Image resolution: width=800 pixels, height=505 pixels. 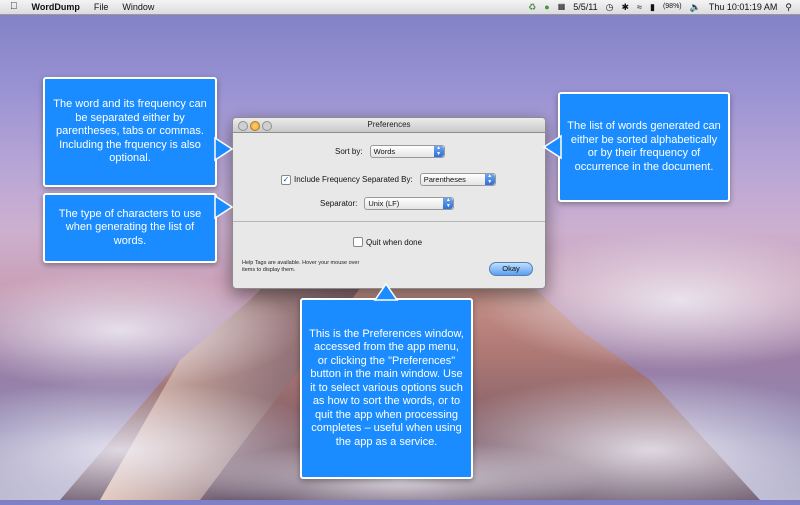 I want to click on frequency-separator-popup: Parentheses ▲ ▼, so click(x=457, y=179).